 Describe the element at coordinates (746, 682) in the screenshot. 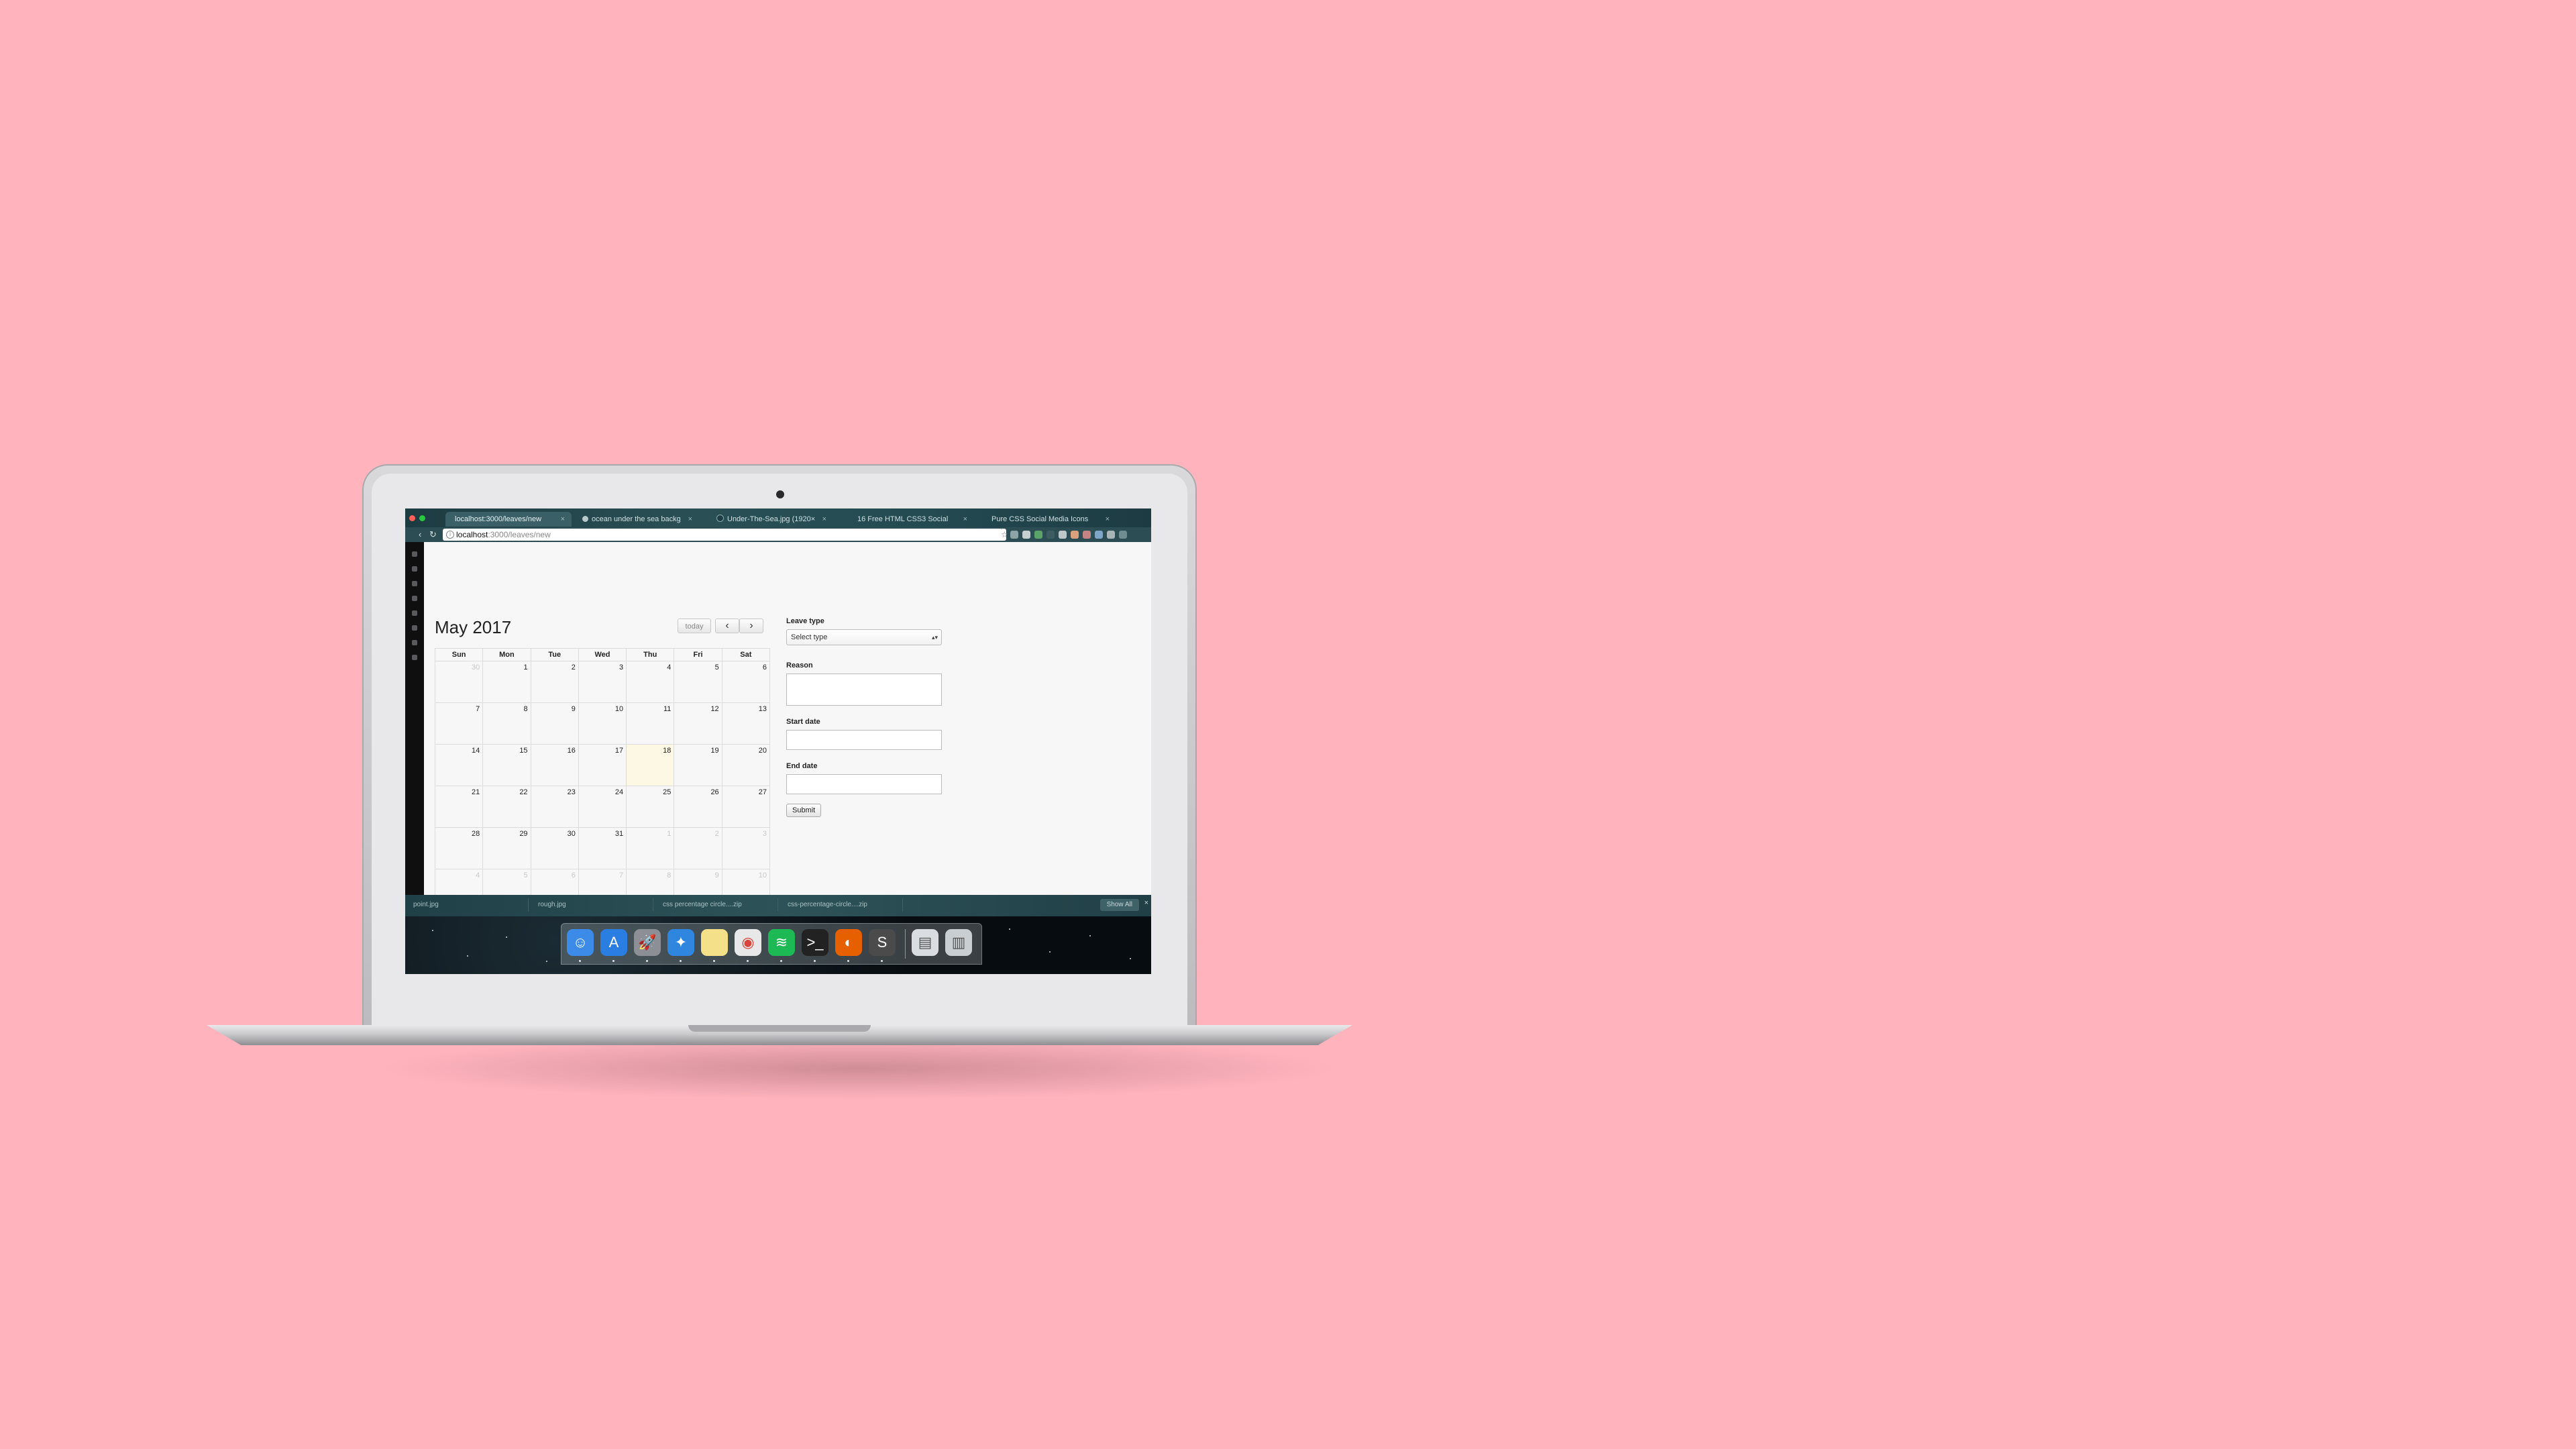

I see `calendar-day: 6` at that location.